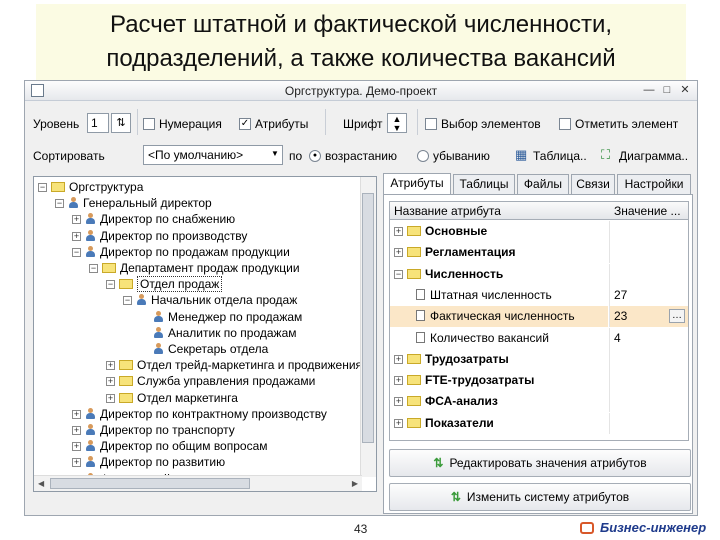  I want to click on tree-item: − Директор по продажам продукции, so click(181, 252).